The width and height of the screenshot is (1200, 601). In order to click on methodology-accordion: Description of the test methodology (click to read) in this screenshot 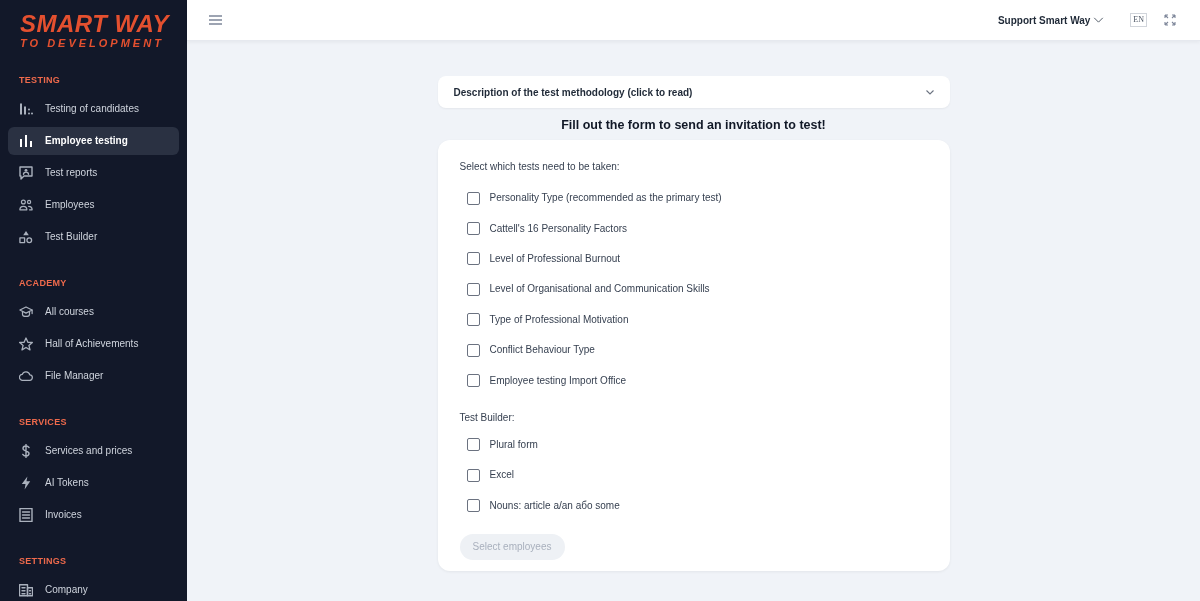, I will do `click(693, 92)`.